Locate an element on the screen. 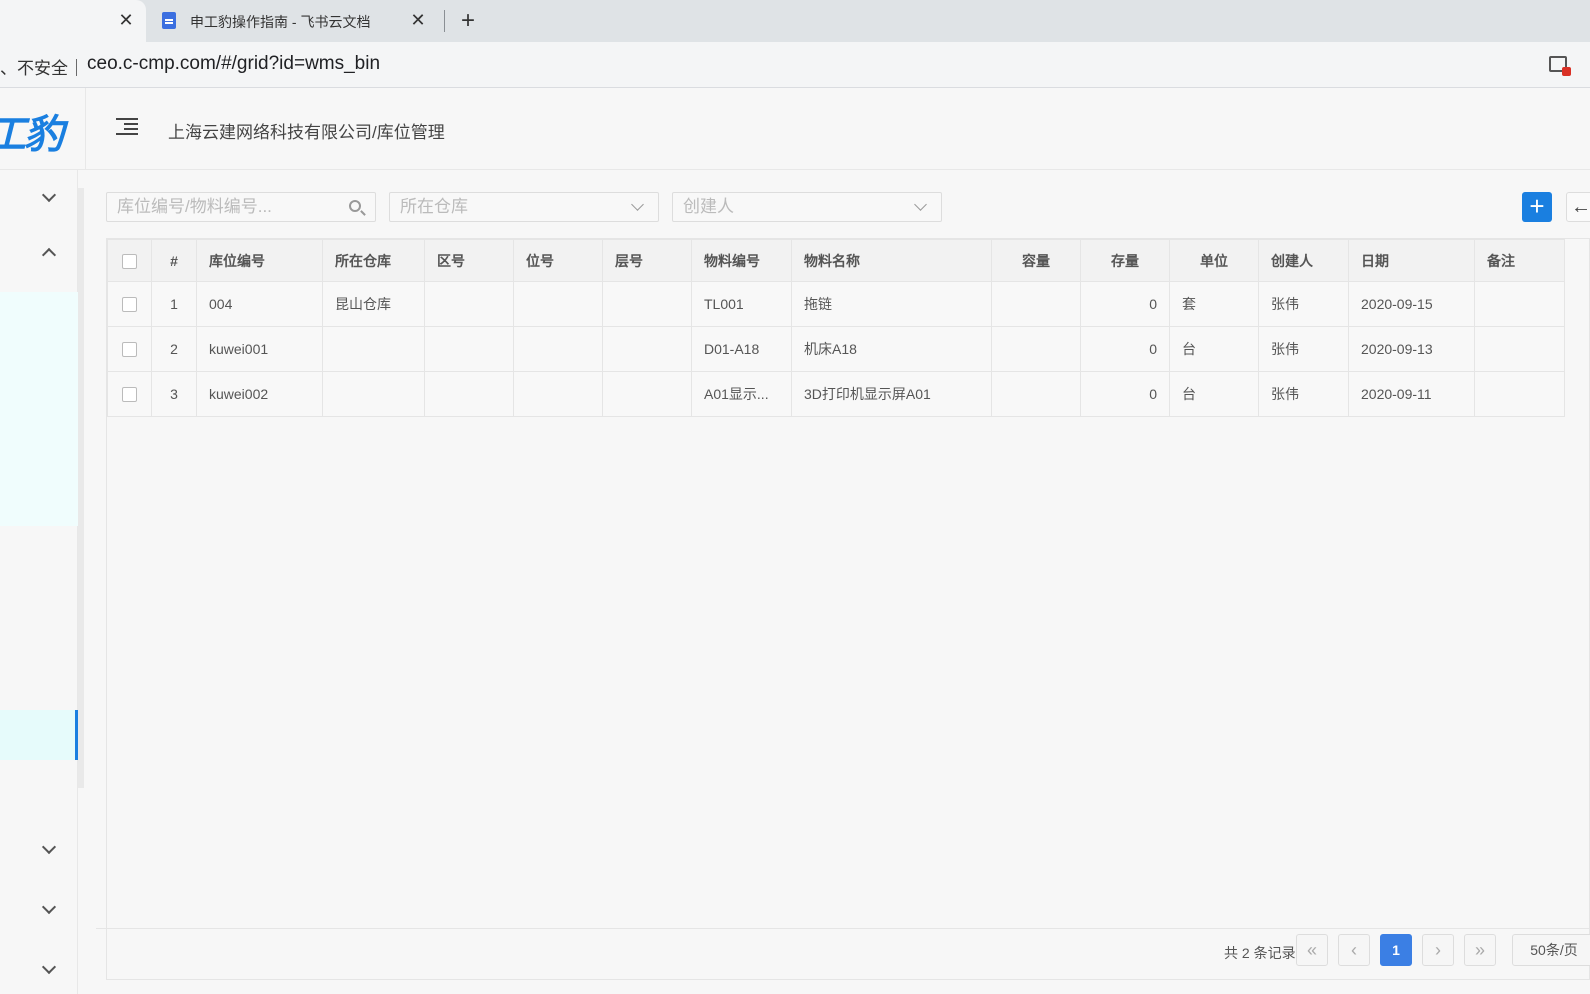 The width and height of the screenshot is (1590, 994). select-all-checkbox is located at coordinates (129, 261).